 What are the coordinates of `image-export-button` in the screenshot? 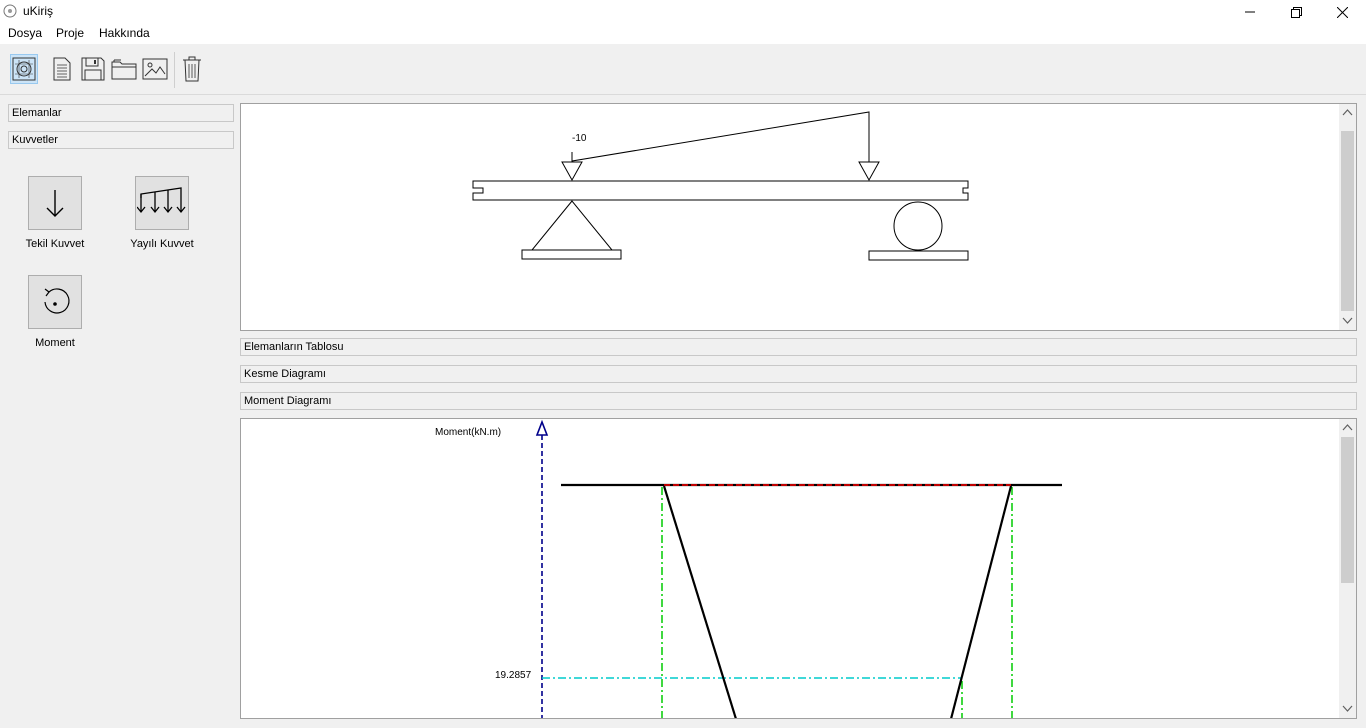 It's located at (155, 69).